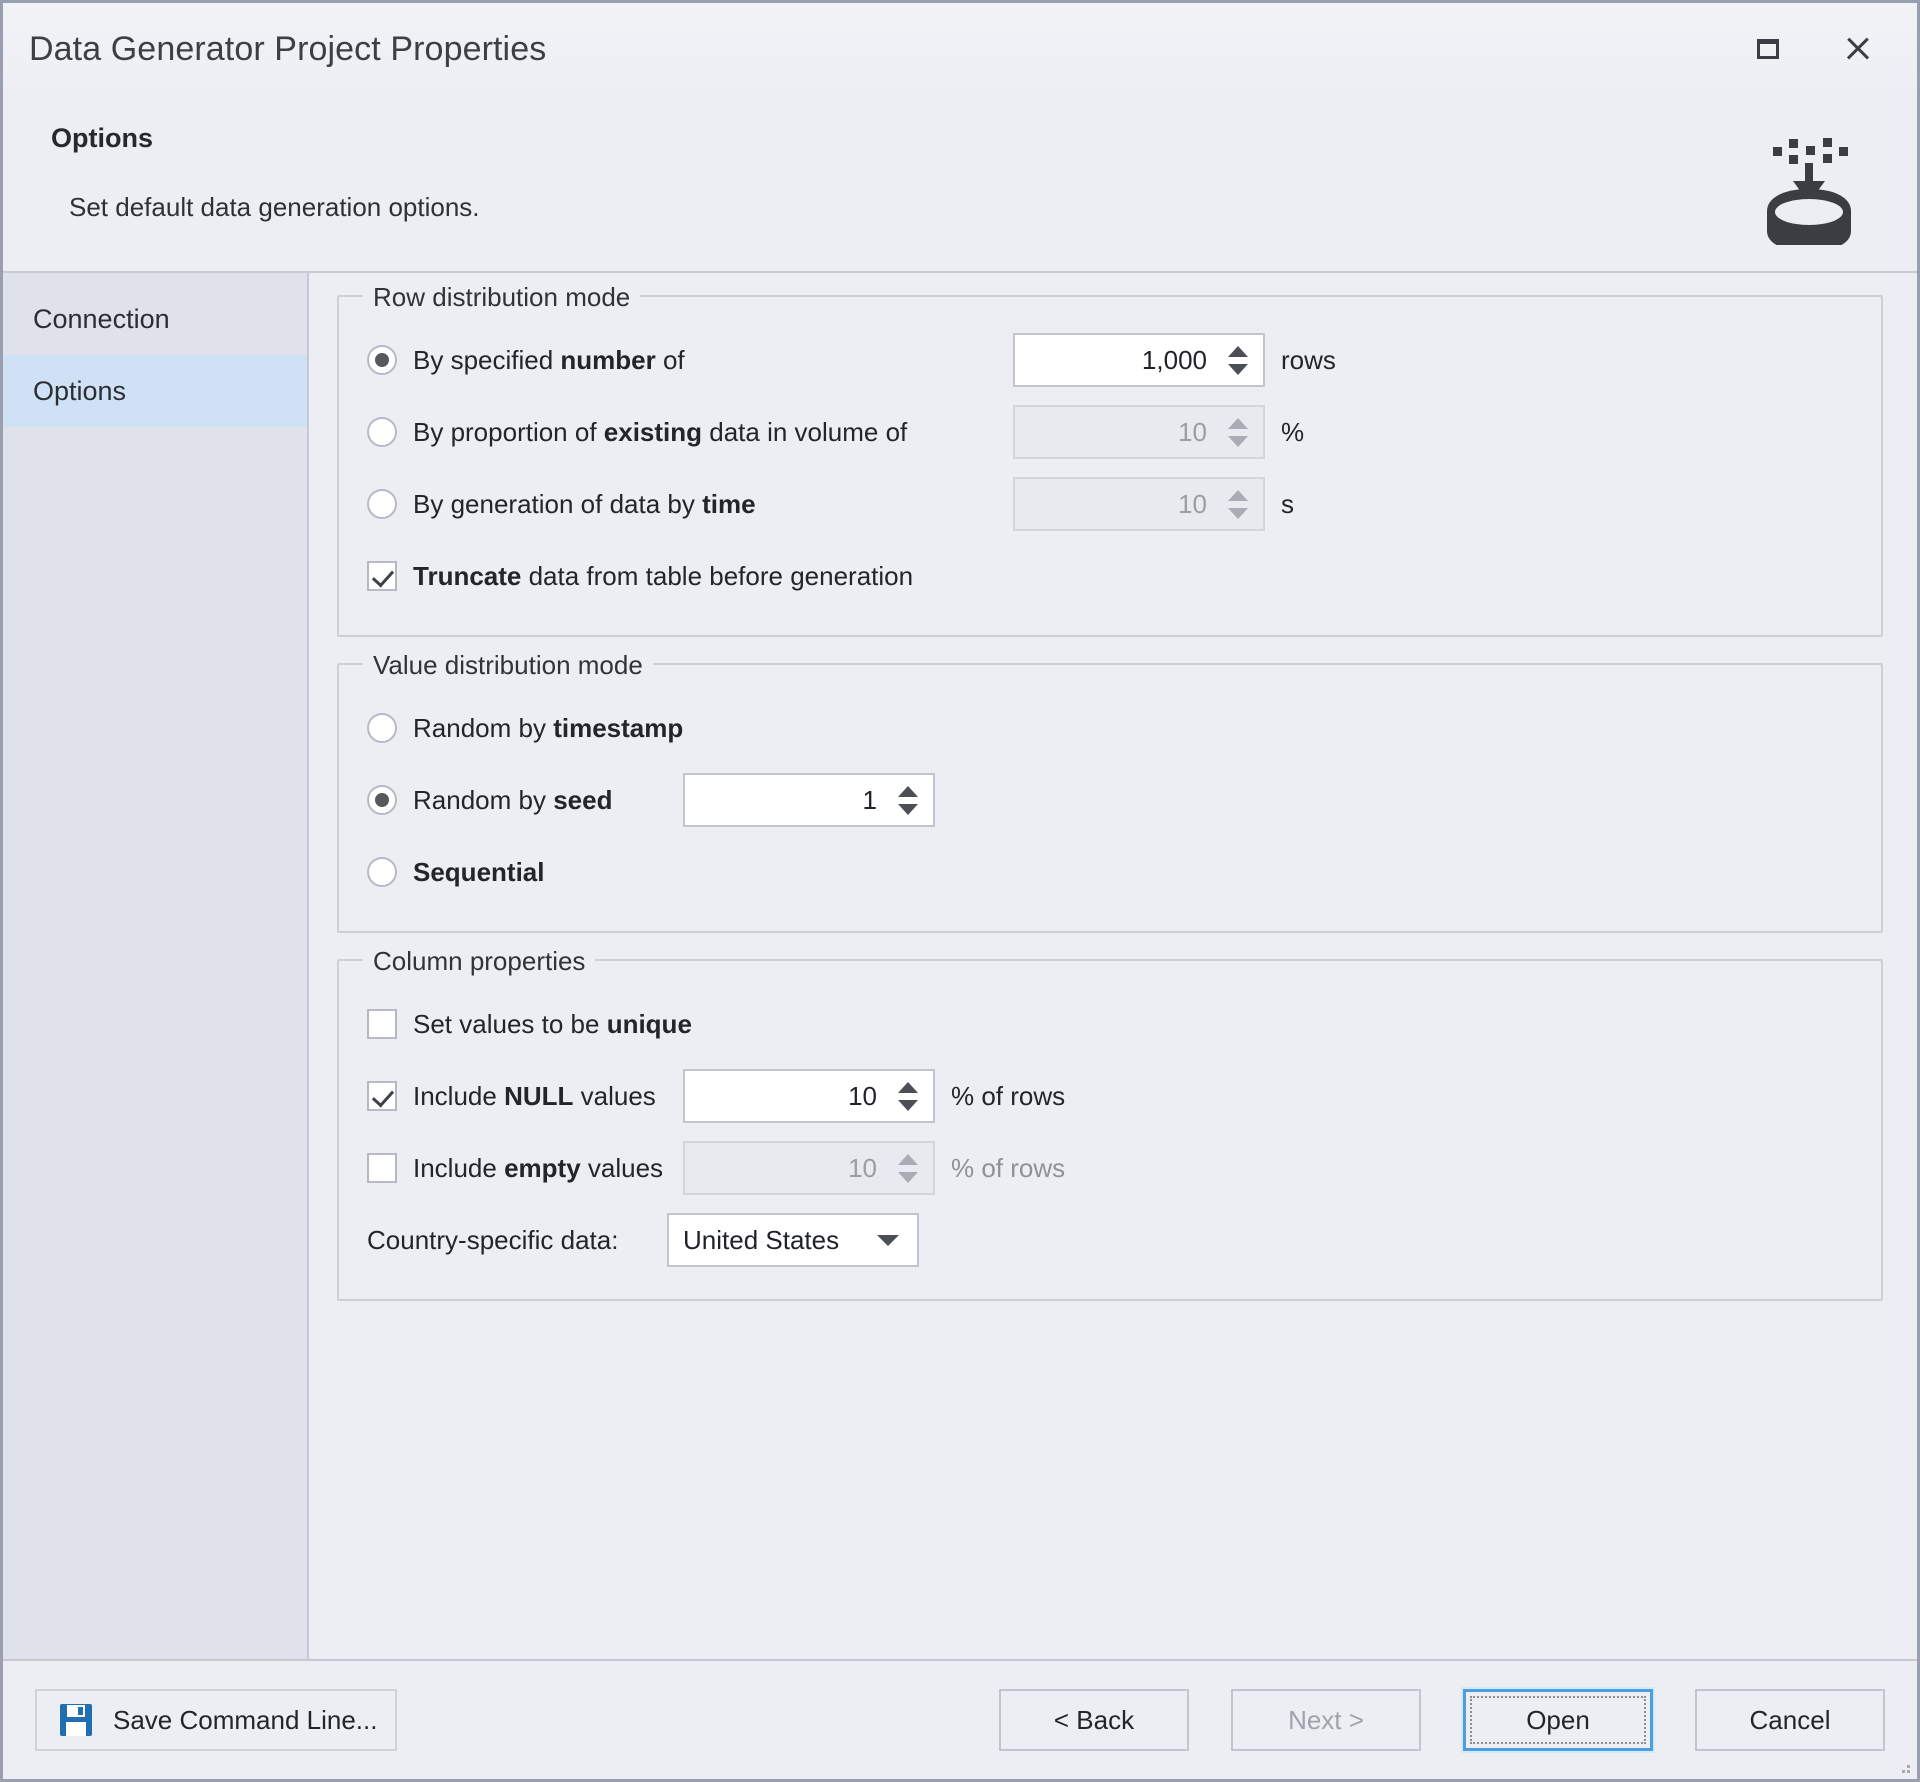 The image size is (1920, 1782). Describe the element at coordinates (80, 390) in the screenshot. I see `sidebar-item-label: Options` at that location.